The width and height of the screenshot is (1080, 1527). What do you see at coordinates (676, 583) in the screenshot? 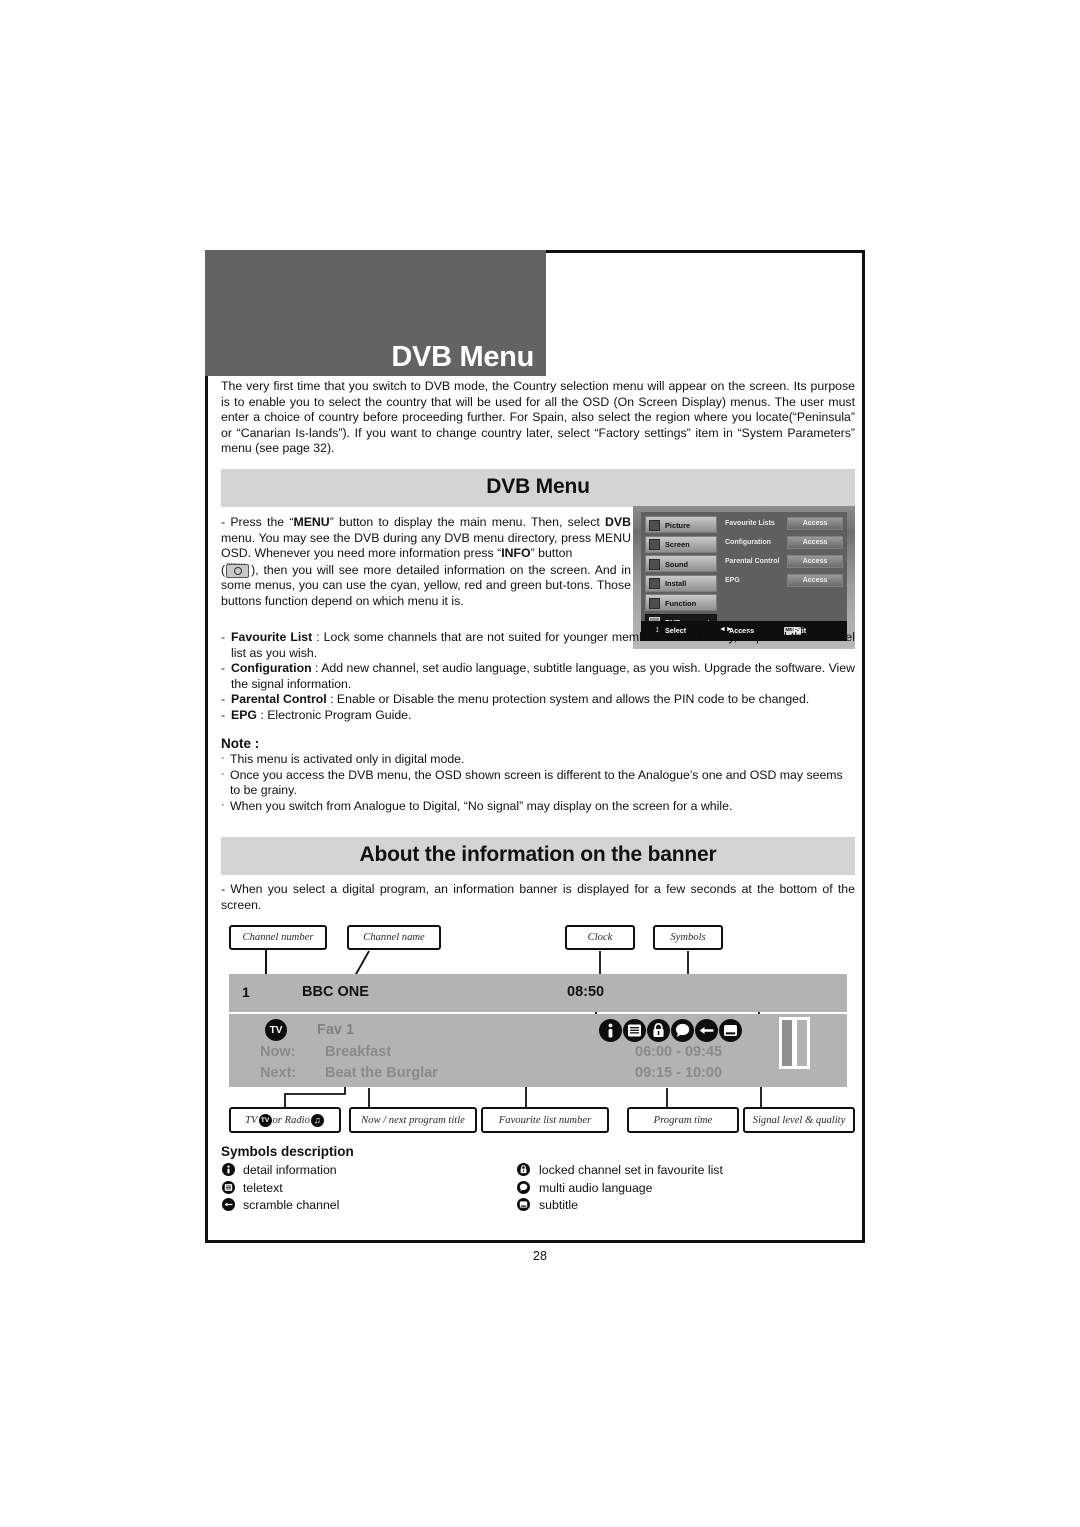
I see `osd-menu-label: Install` at bounding box center [676, 583].